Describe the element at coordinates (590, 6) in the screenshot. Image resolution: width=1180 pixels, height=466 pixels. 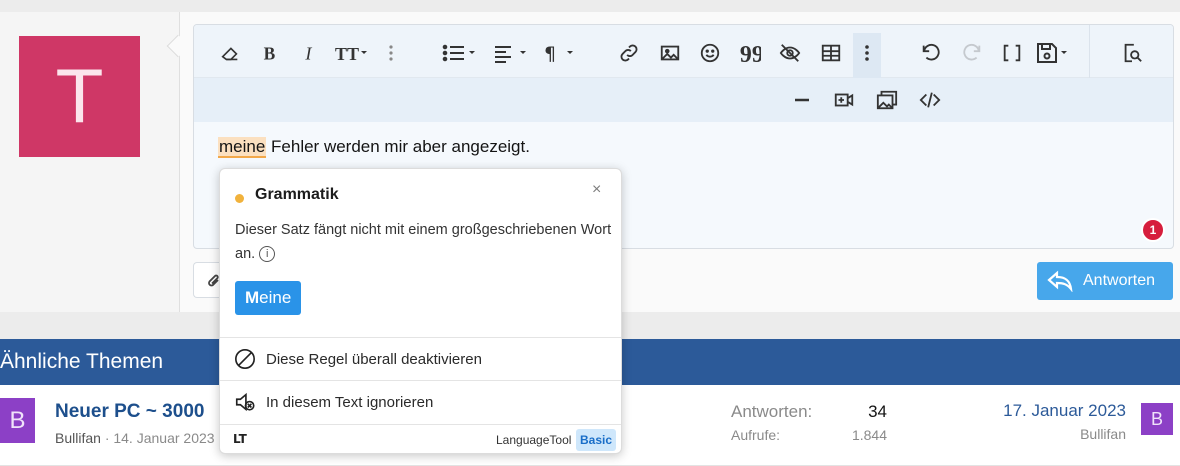
I see `top-strip` at that location.